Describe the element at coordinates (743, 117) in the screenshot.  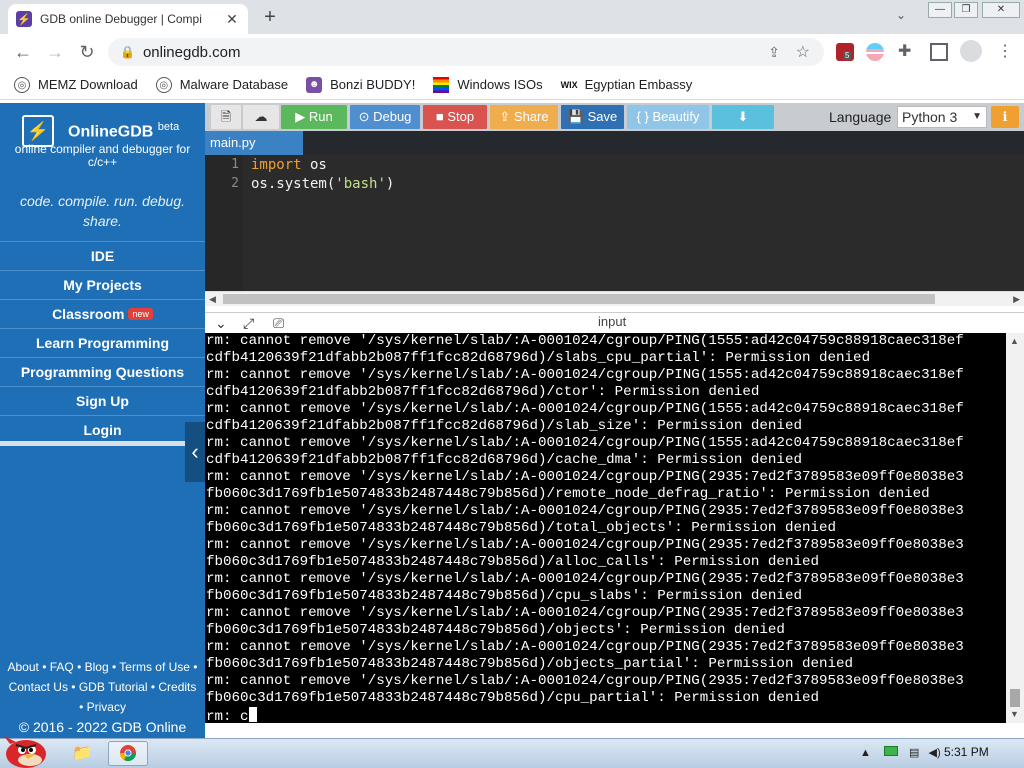
I see `download-button: ⬇` at that location.